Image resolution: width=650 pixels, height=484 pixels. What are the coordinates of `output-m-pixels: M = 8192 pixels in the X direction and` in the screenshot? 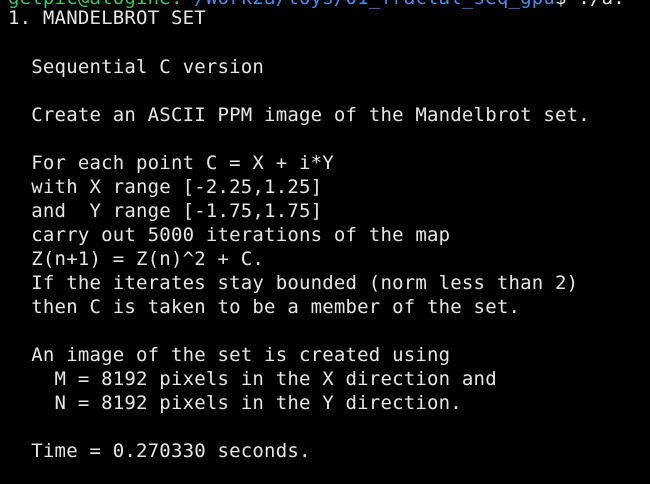 It's located at (252, 379).